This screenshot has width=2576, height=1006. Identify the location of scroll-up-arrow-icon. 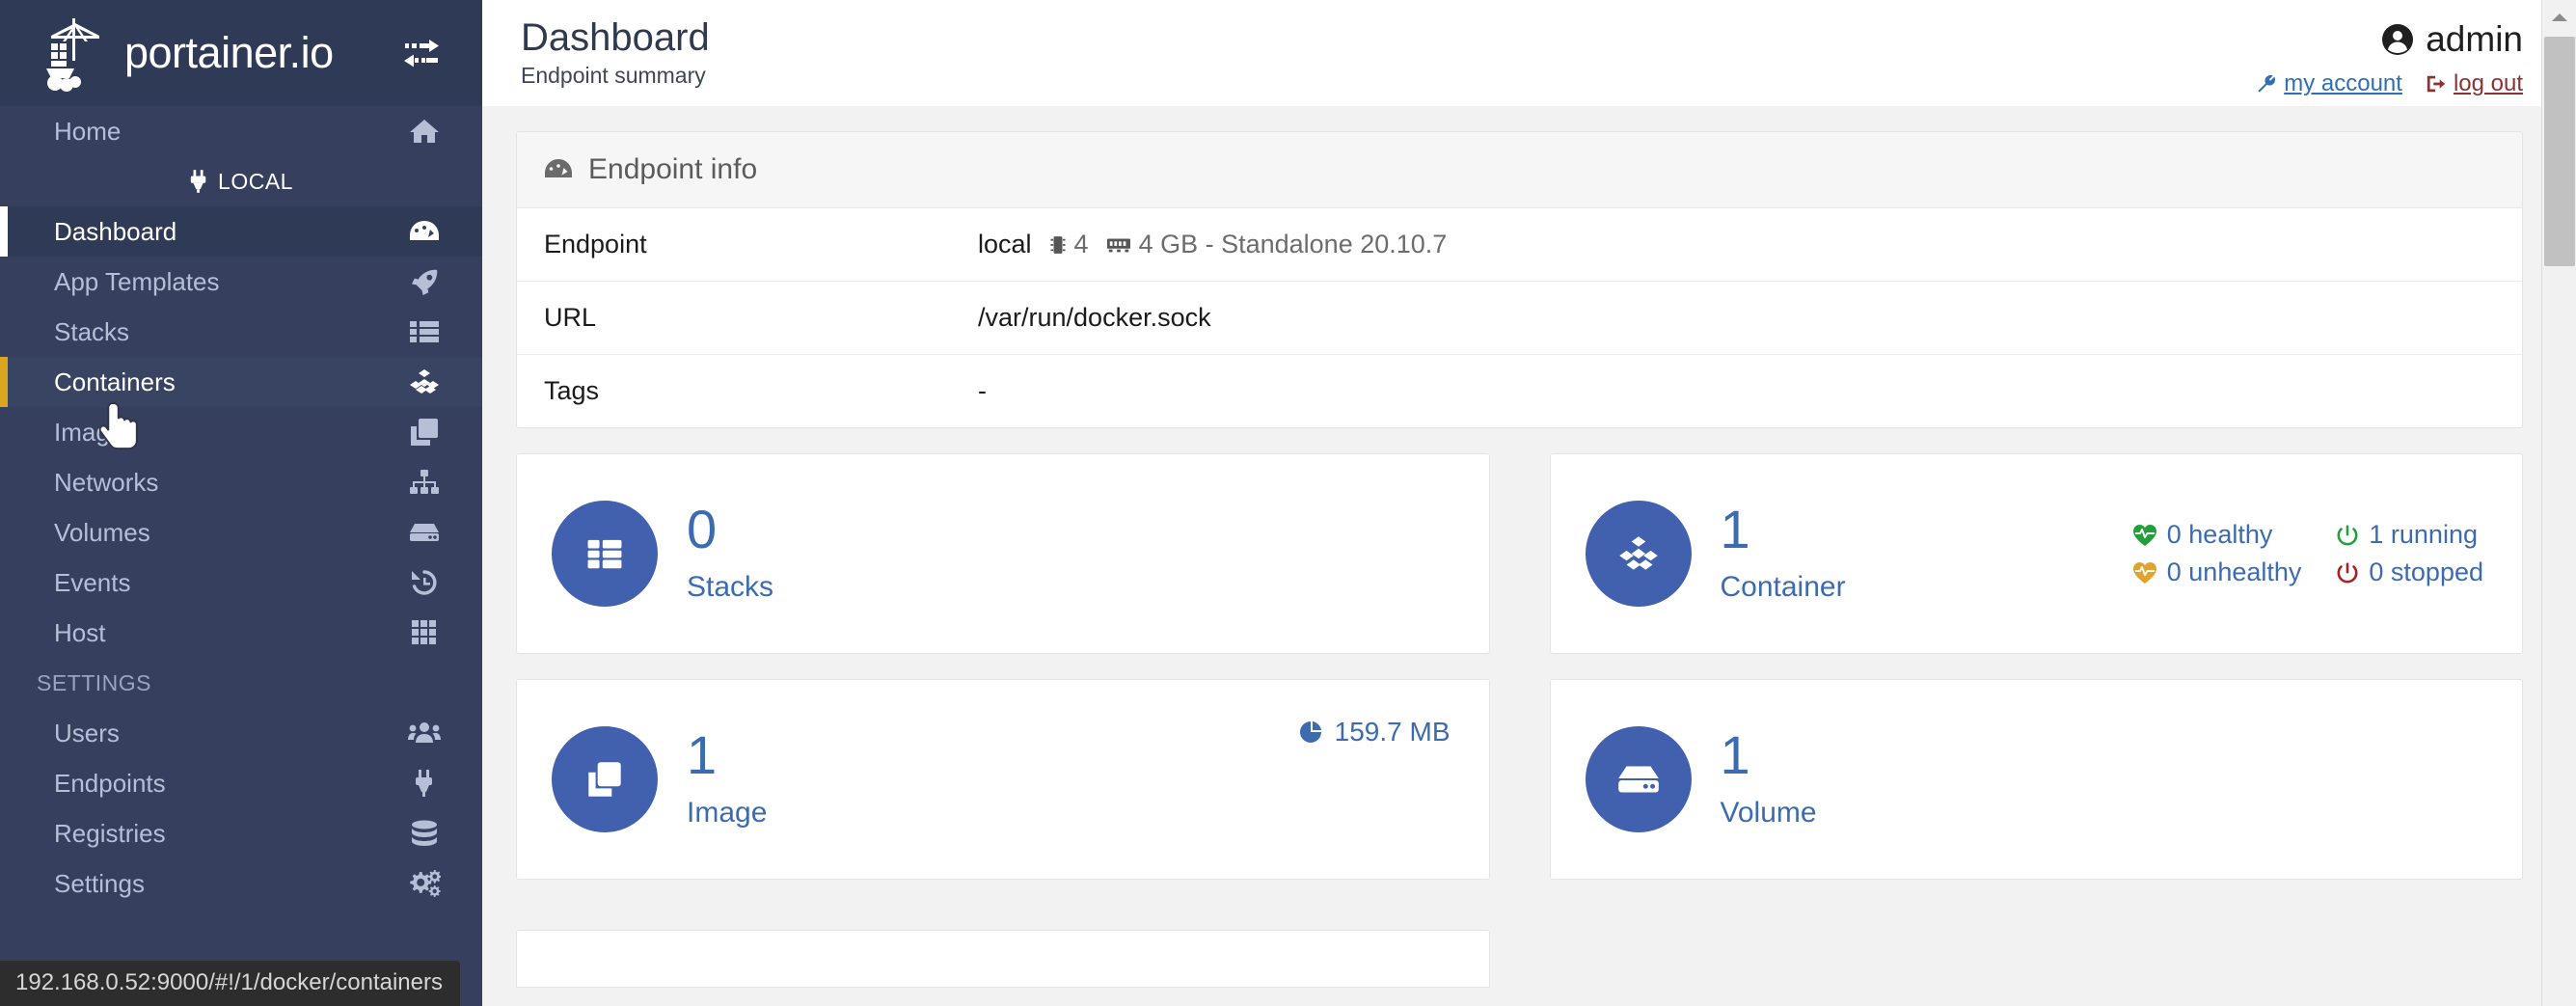
(2559, 17).